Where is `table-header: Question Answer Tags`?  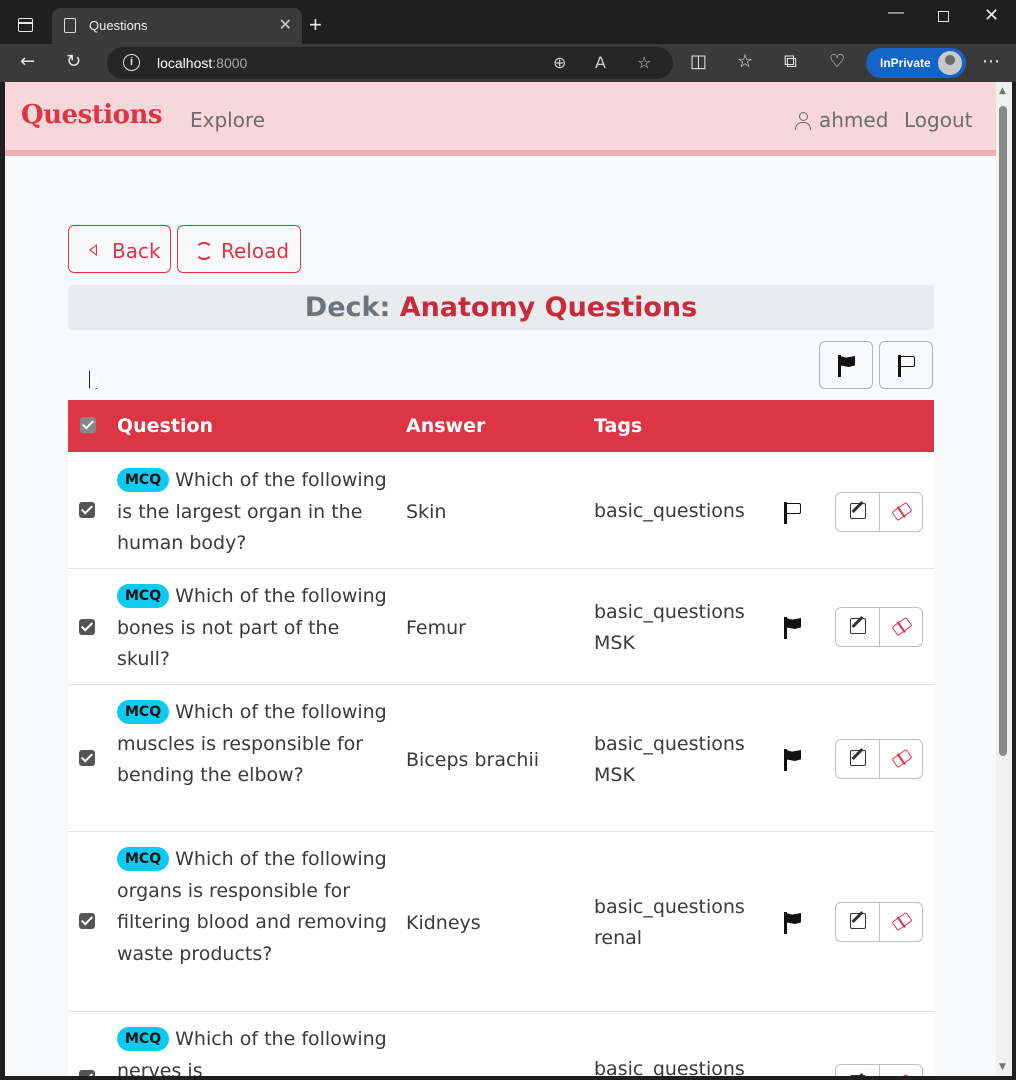
table-header: Question Answer Tags is located at coordinates (501, 426).